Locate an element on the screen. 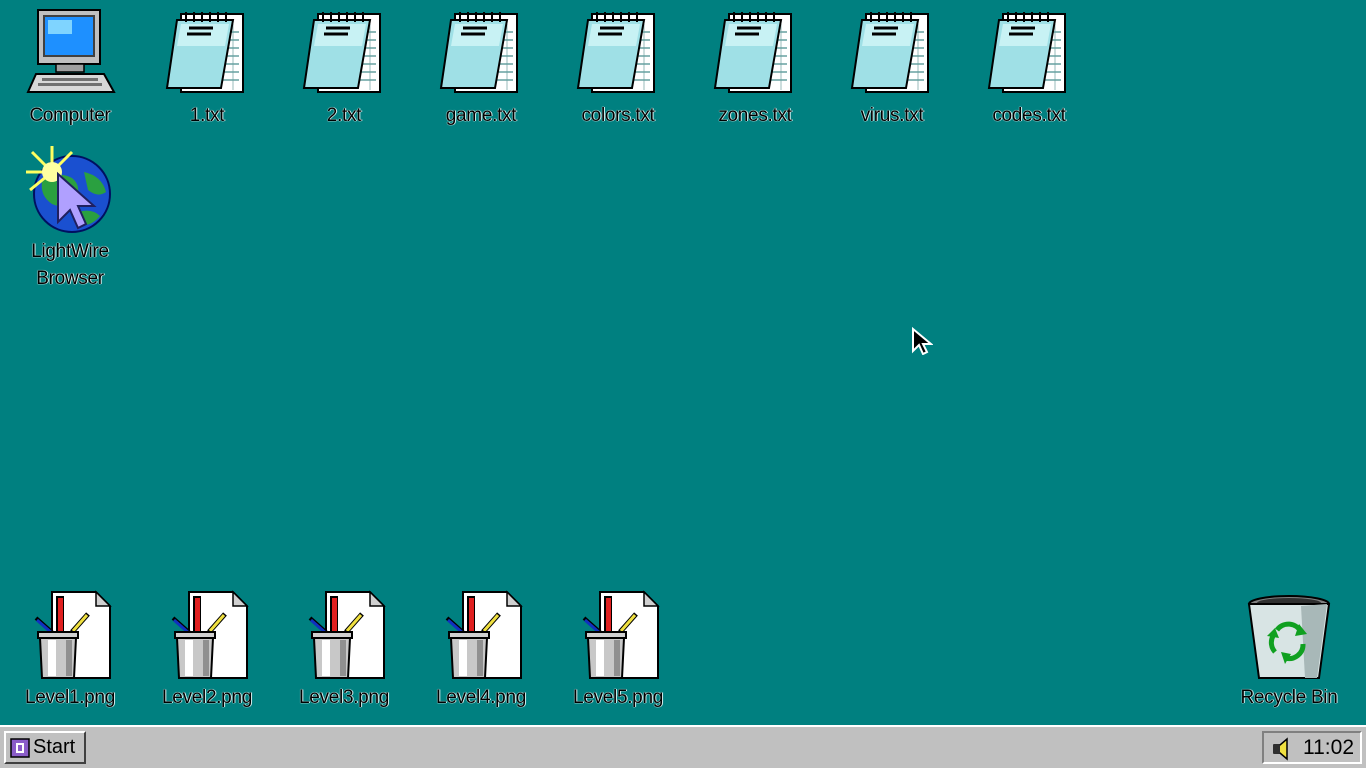 This screenshot has width=1366, height=768. start-button: Start is located at coordinates (45, 747).